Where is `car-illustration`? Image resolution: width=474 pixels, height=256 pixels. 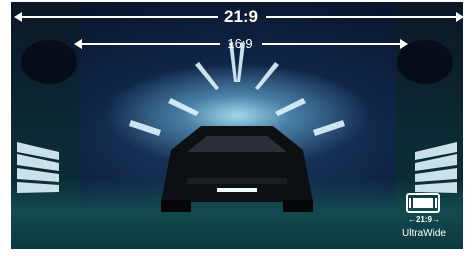 car-illustration is located at coordinates (237, 169).